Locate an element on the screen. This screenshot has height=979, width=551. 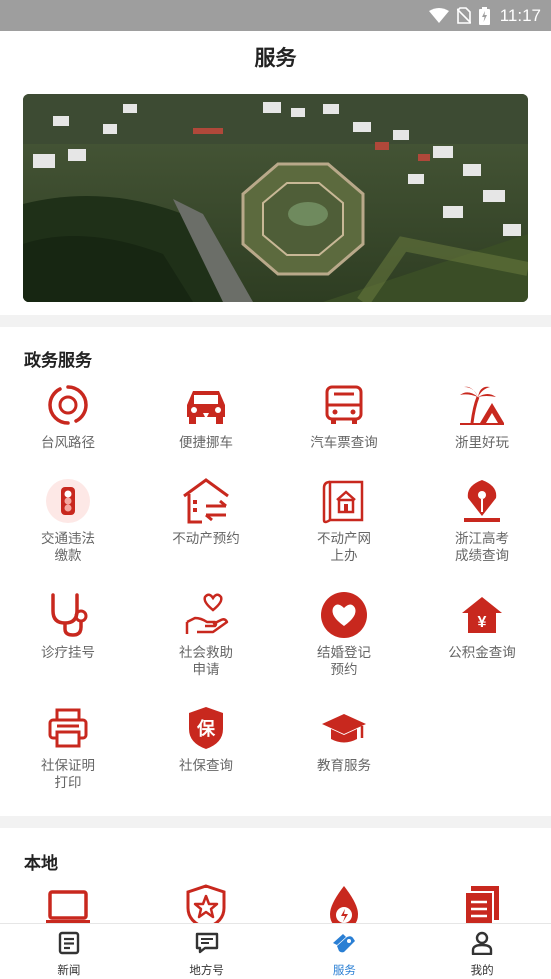
house-yuan-icon: ¥ is located at coordinates (482, 615).